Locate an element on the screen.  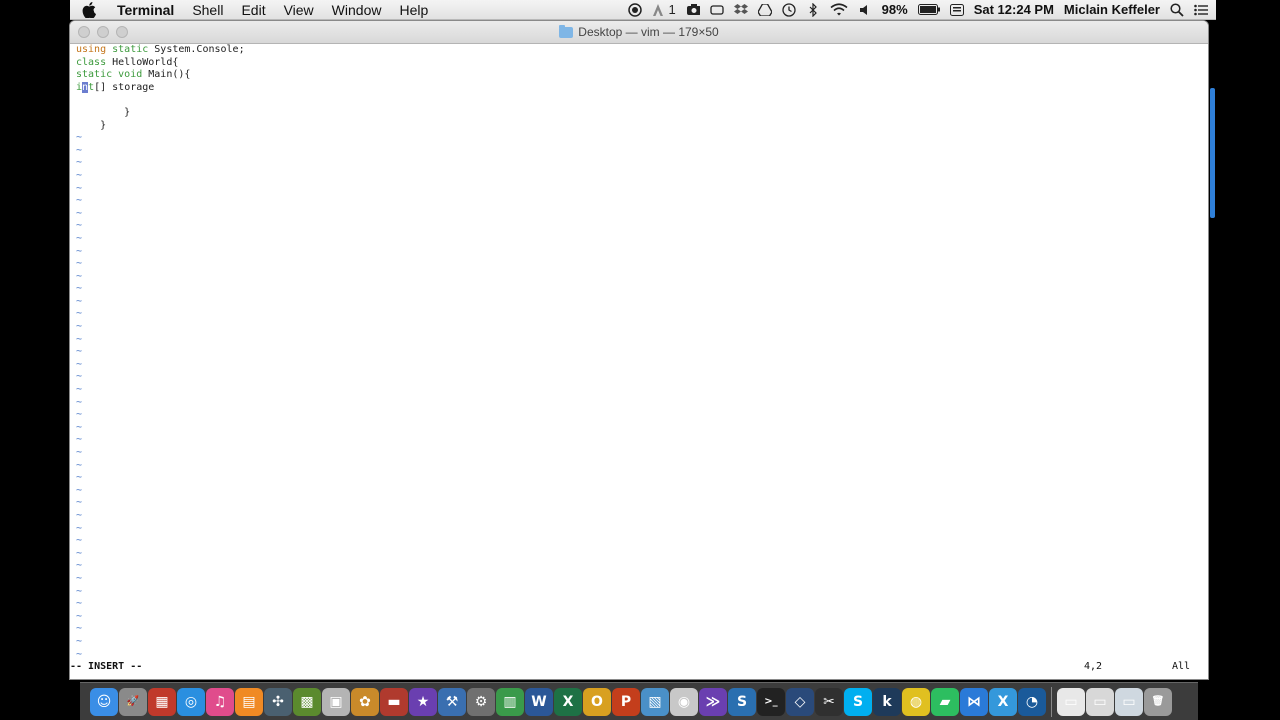
wifi-icon is located at coordinates (839, 10).